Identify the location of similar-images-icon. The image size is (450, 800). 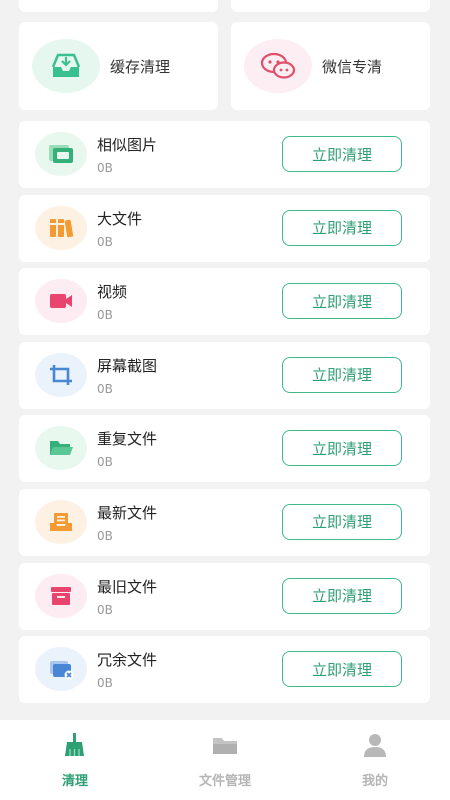
(61, 154).